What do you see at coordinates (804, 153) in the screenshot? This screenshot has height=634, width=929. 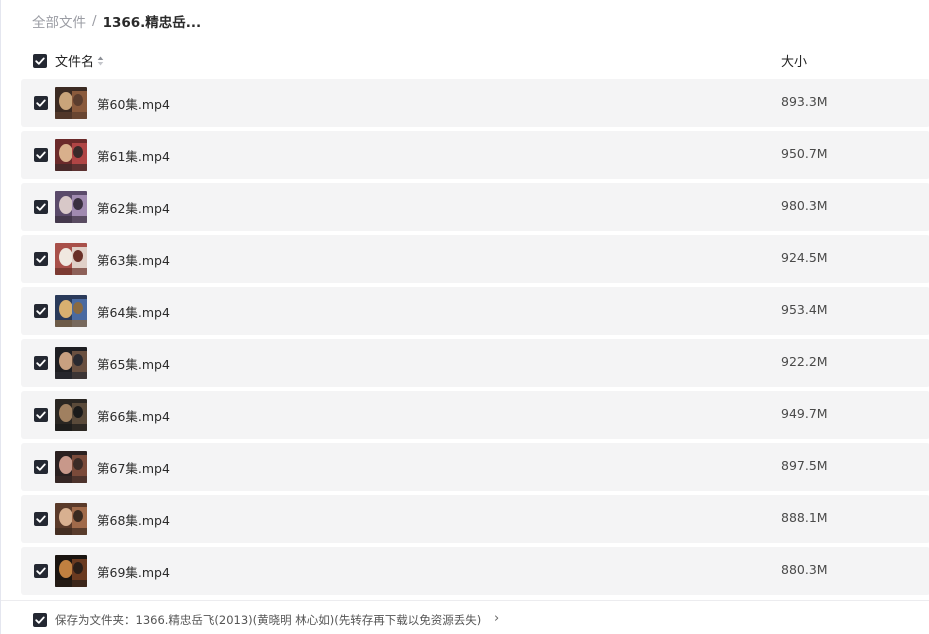 I see `file-size: 950.7M` at bounding box center [804, 153].